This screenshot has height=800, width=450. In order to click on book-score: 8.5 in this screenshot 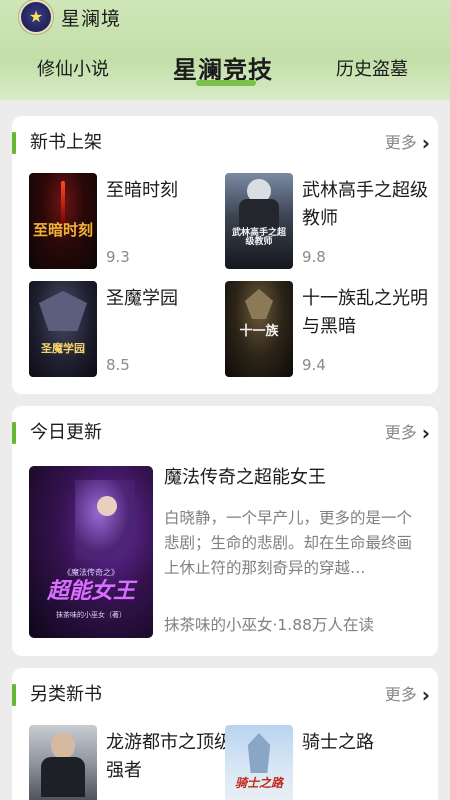, I will do `click(118, 365)`.